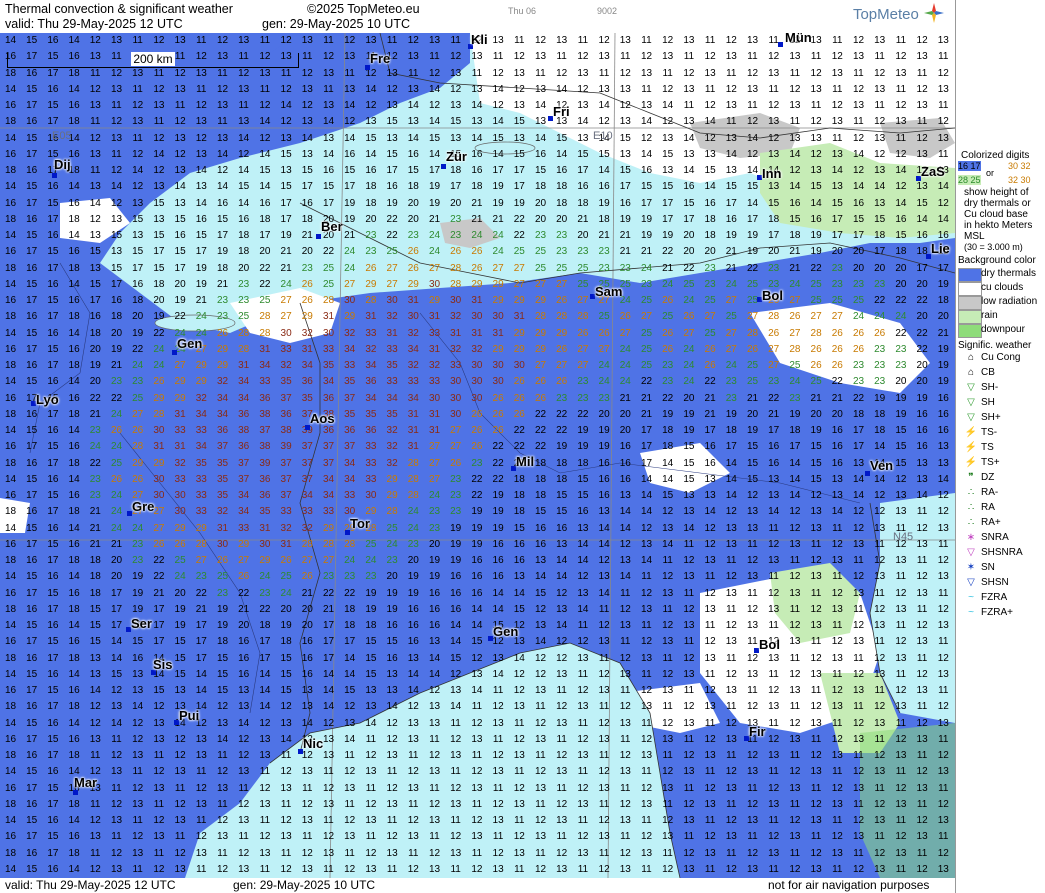 Image resolution: width=1045 pixels, height=893 pixels. What do you see at coordinates (307, 479) in the screenshot?
I see `thermal-value: 37` at bounding box center [307, 479].